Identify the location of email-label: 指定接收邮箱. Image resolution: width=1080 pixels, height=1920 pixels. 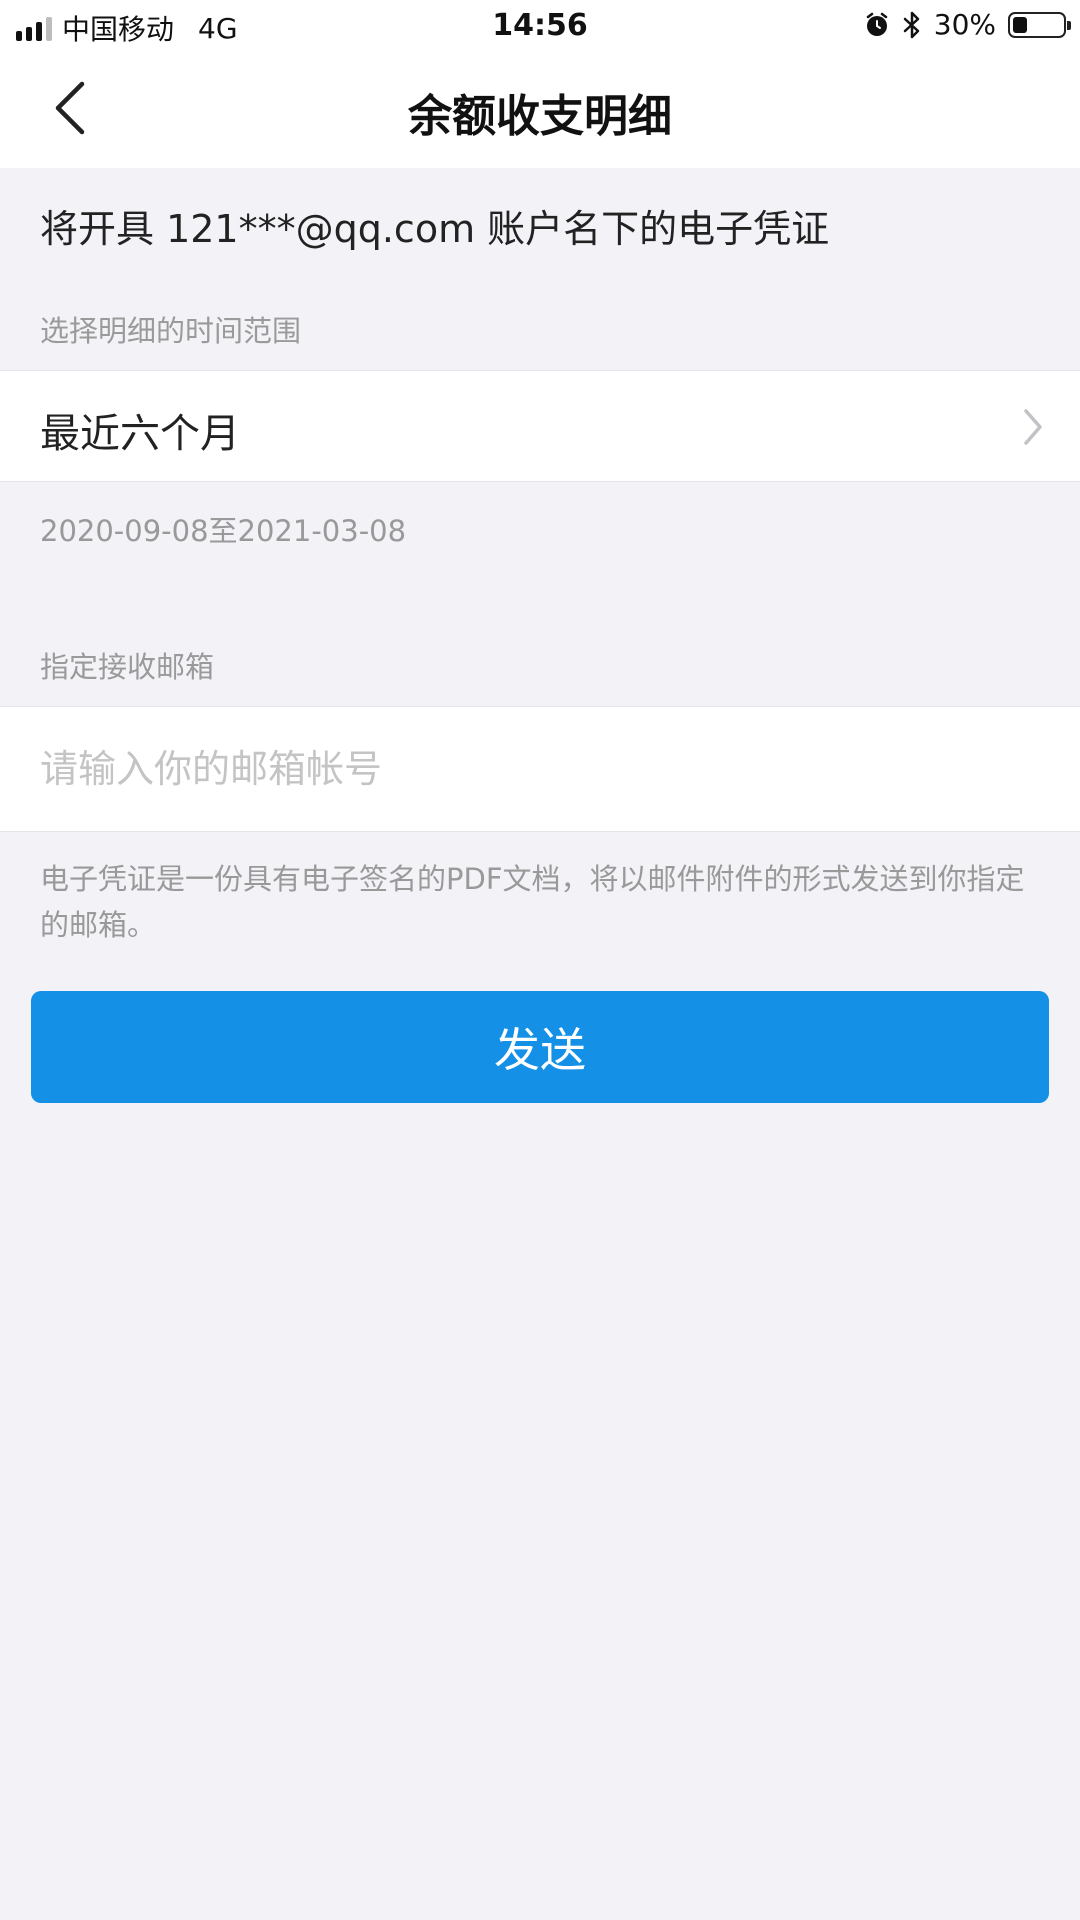
(127, 667).